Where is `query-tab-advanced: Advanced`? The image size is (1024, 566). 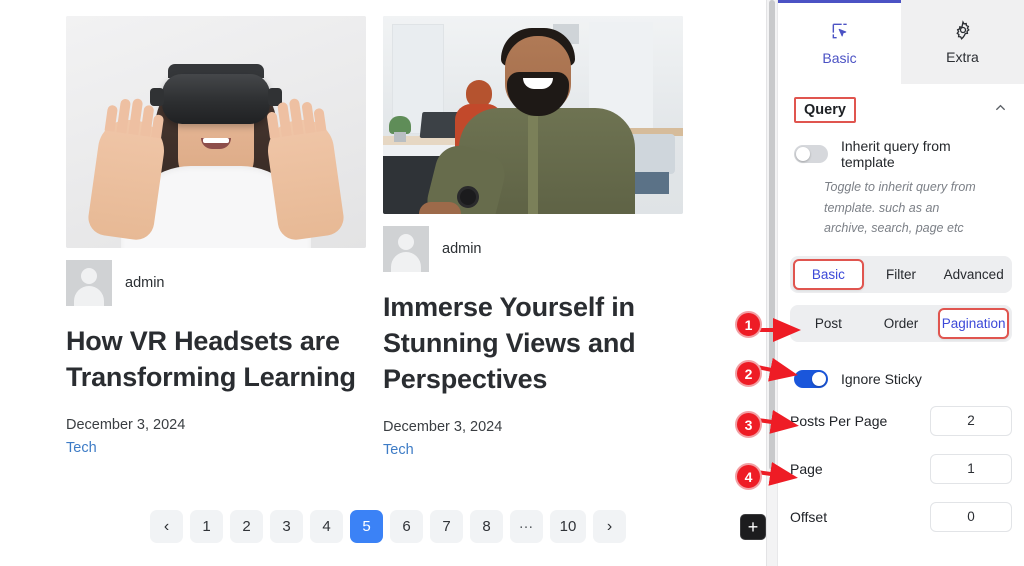
query-tab-advanced: Advanced is located at coordinates (973, 274).